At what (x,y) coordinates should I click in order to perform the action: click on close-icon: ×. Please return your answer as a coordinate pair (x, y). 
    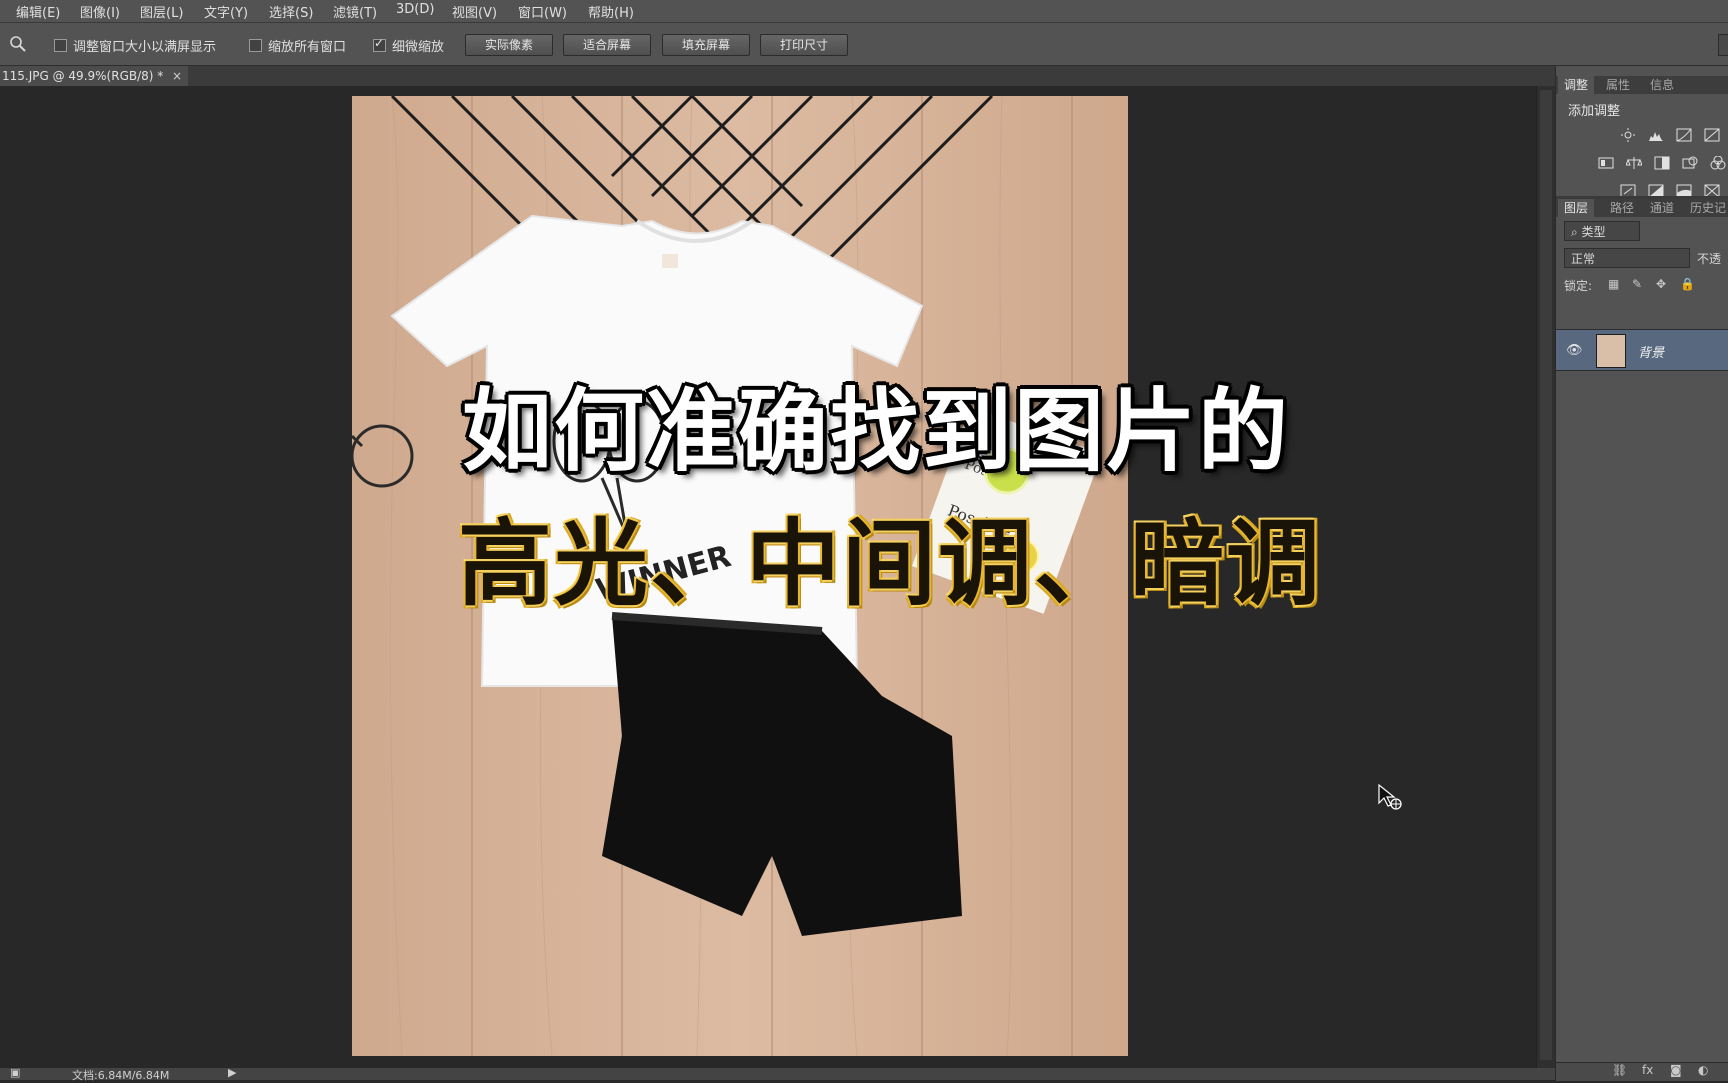
    Looking at the image, I should click on (177, 76).